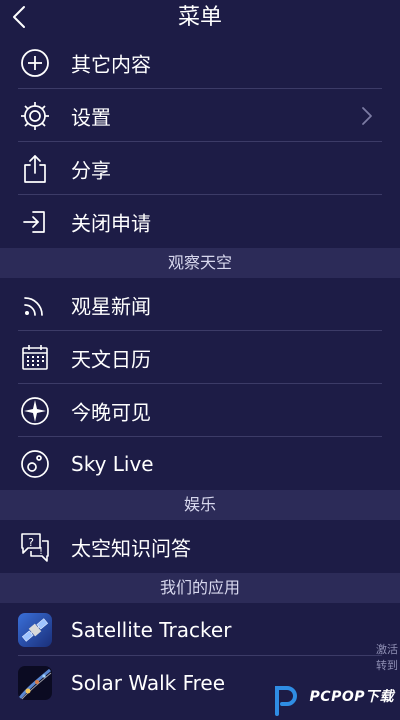 This screenshot has width=400, height=720. I want to click on app-item-solar-walk-free: Solar Walk Free, so click(200, 682).